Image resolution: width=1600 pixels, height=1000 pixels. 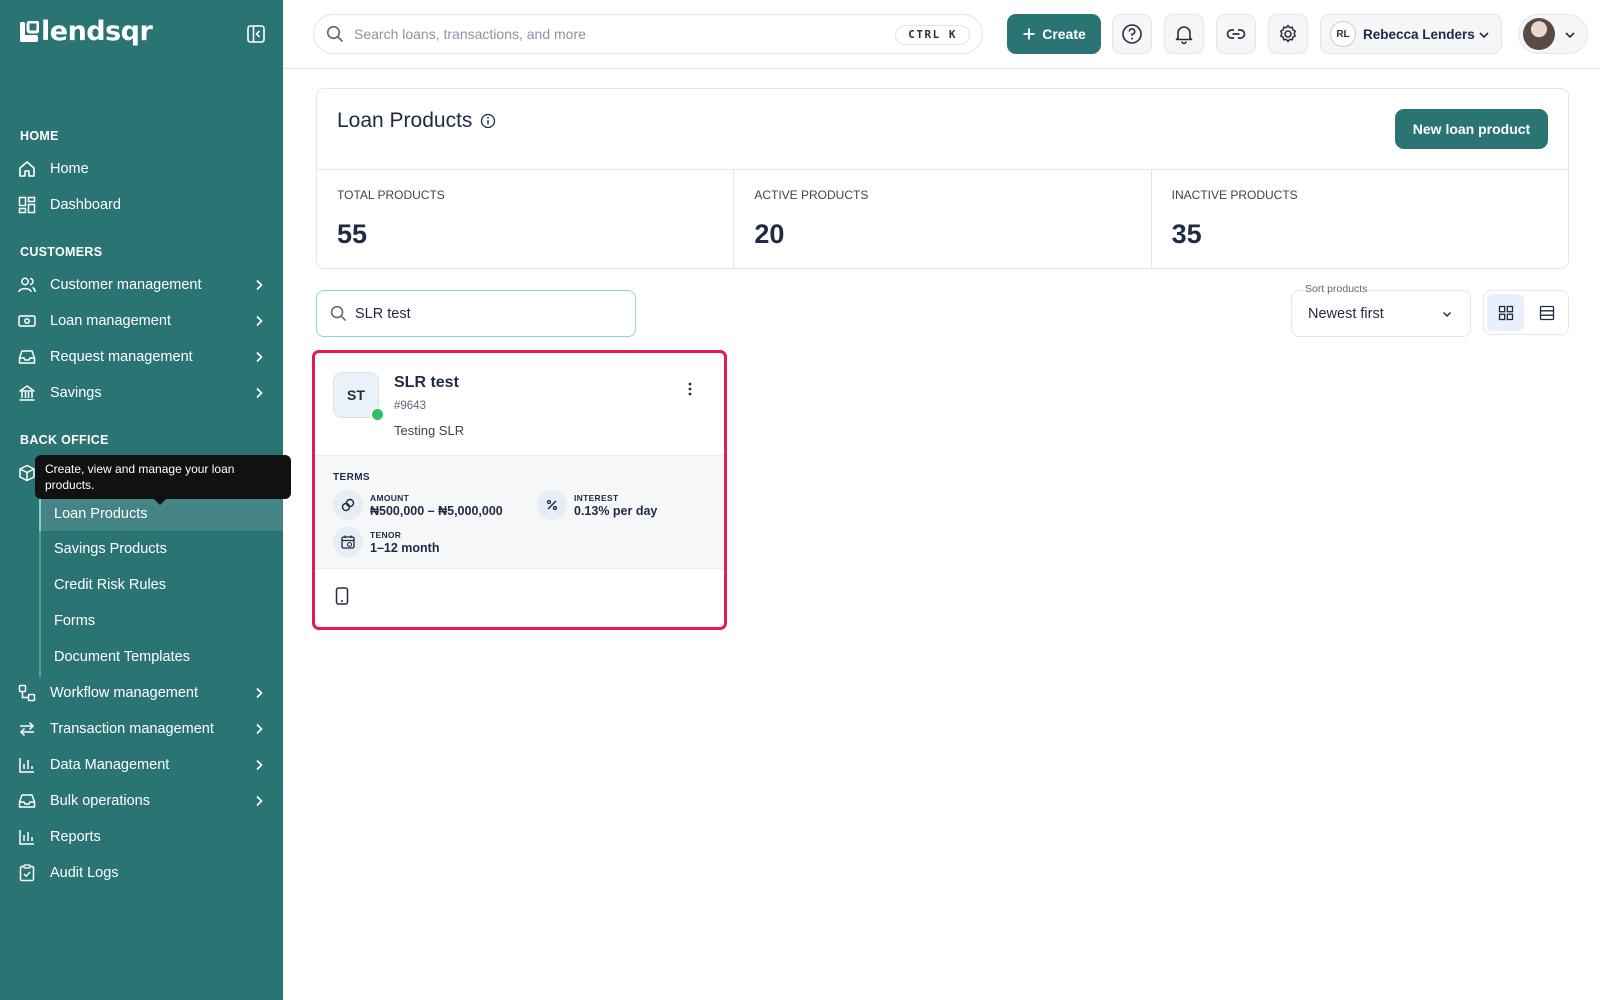 What do you see at coordinates (614, 34) in the screenshot?
I see `search-input` at bounding box center [614, 34].